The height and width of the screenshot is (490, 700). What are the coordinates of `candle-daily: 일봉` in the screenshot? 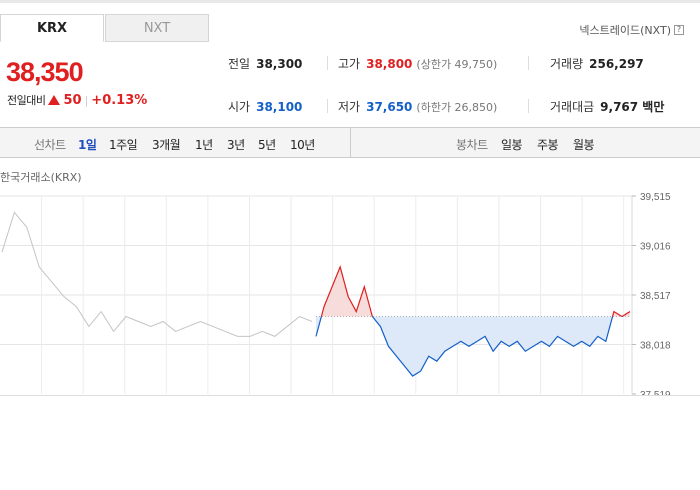 It's located at (512, 144).